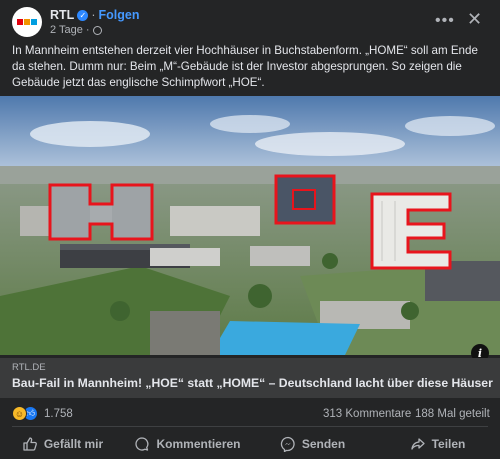 The height and width of the screenshot is (459, 500). I want to click on share-button: Teilen, so click(437, 443).